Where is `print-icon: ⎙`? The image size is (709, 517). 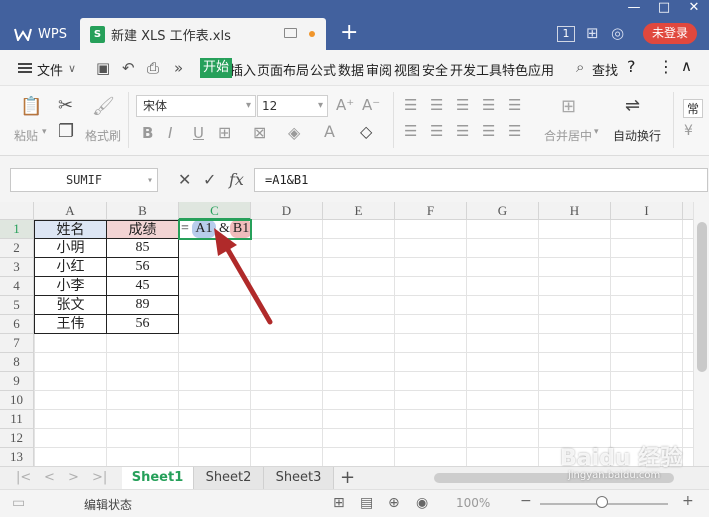 print-icon: ⎙ is located at coordinates (153, 68).